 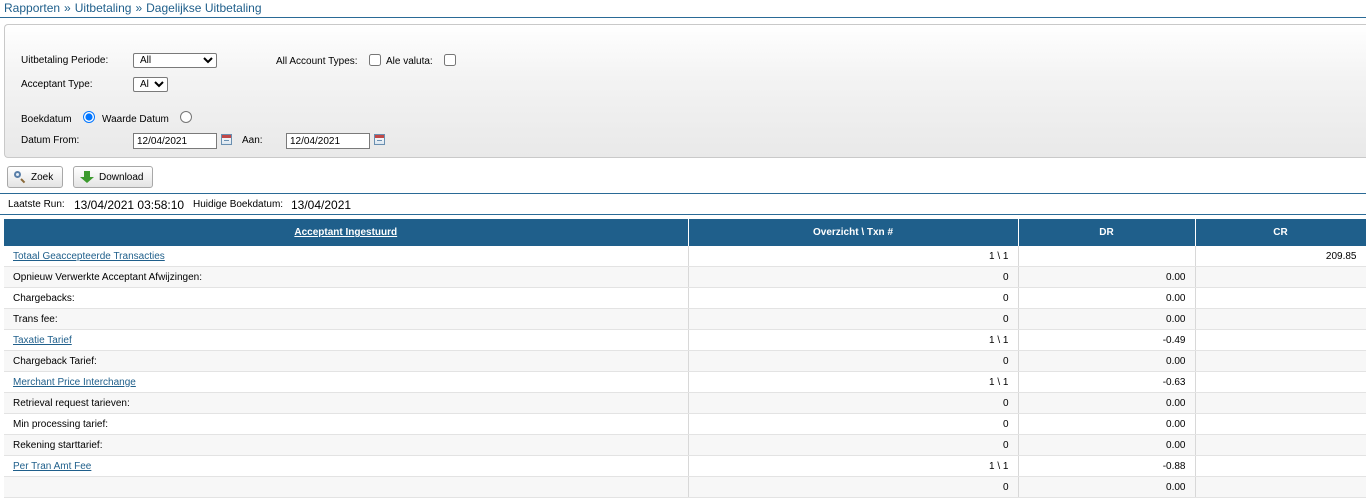 I want to click on row-name-link: Per Tran Amt Fee, so click(x=52, y=466).